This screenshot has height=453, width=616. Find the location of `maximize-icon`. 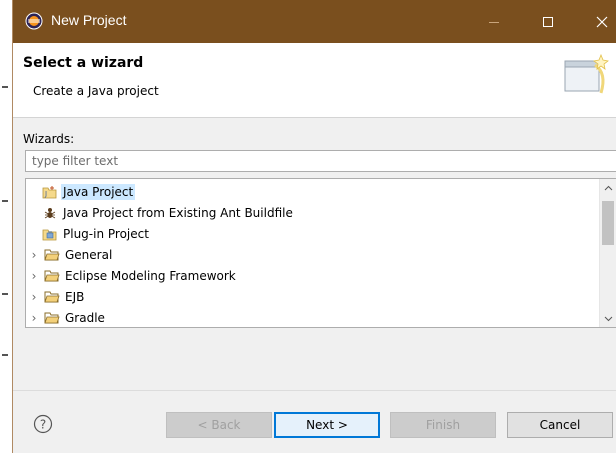

maximize-icon is located at coordinates (548, 21).